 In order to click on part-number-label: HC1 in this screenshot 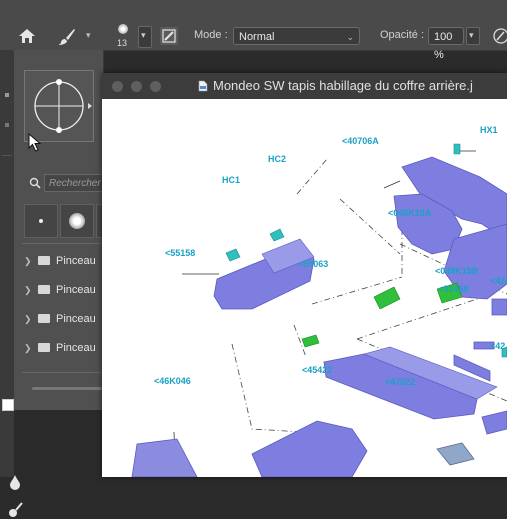, I will do `click(231, 180)`.